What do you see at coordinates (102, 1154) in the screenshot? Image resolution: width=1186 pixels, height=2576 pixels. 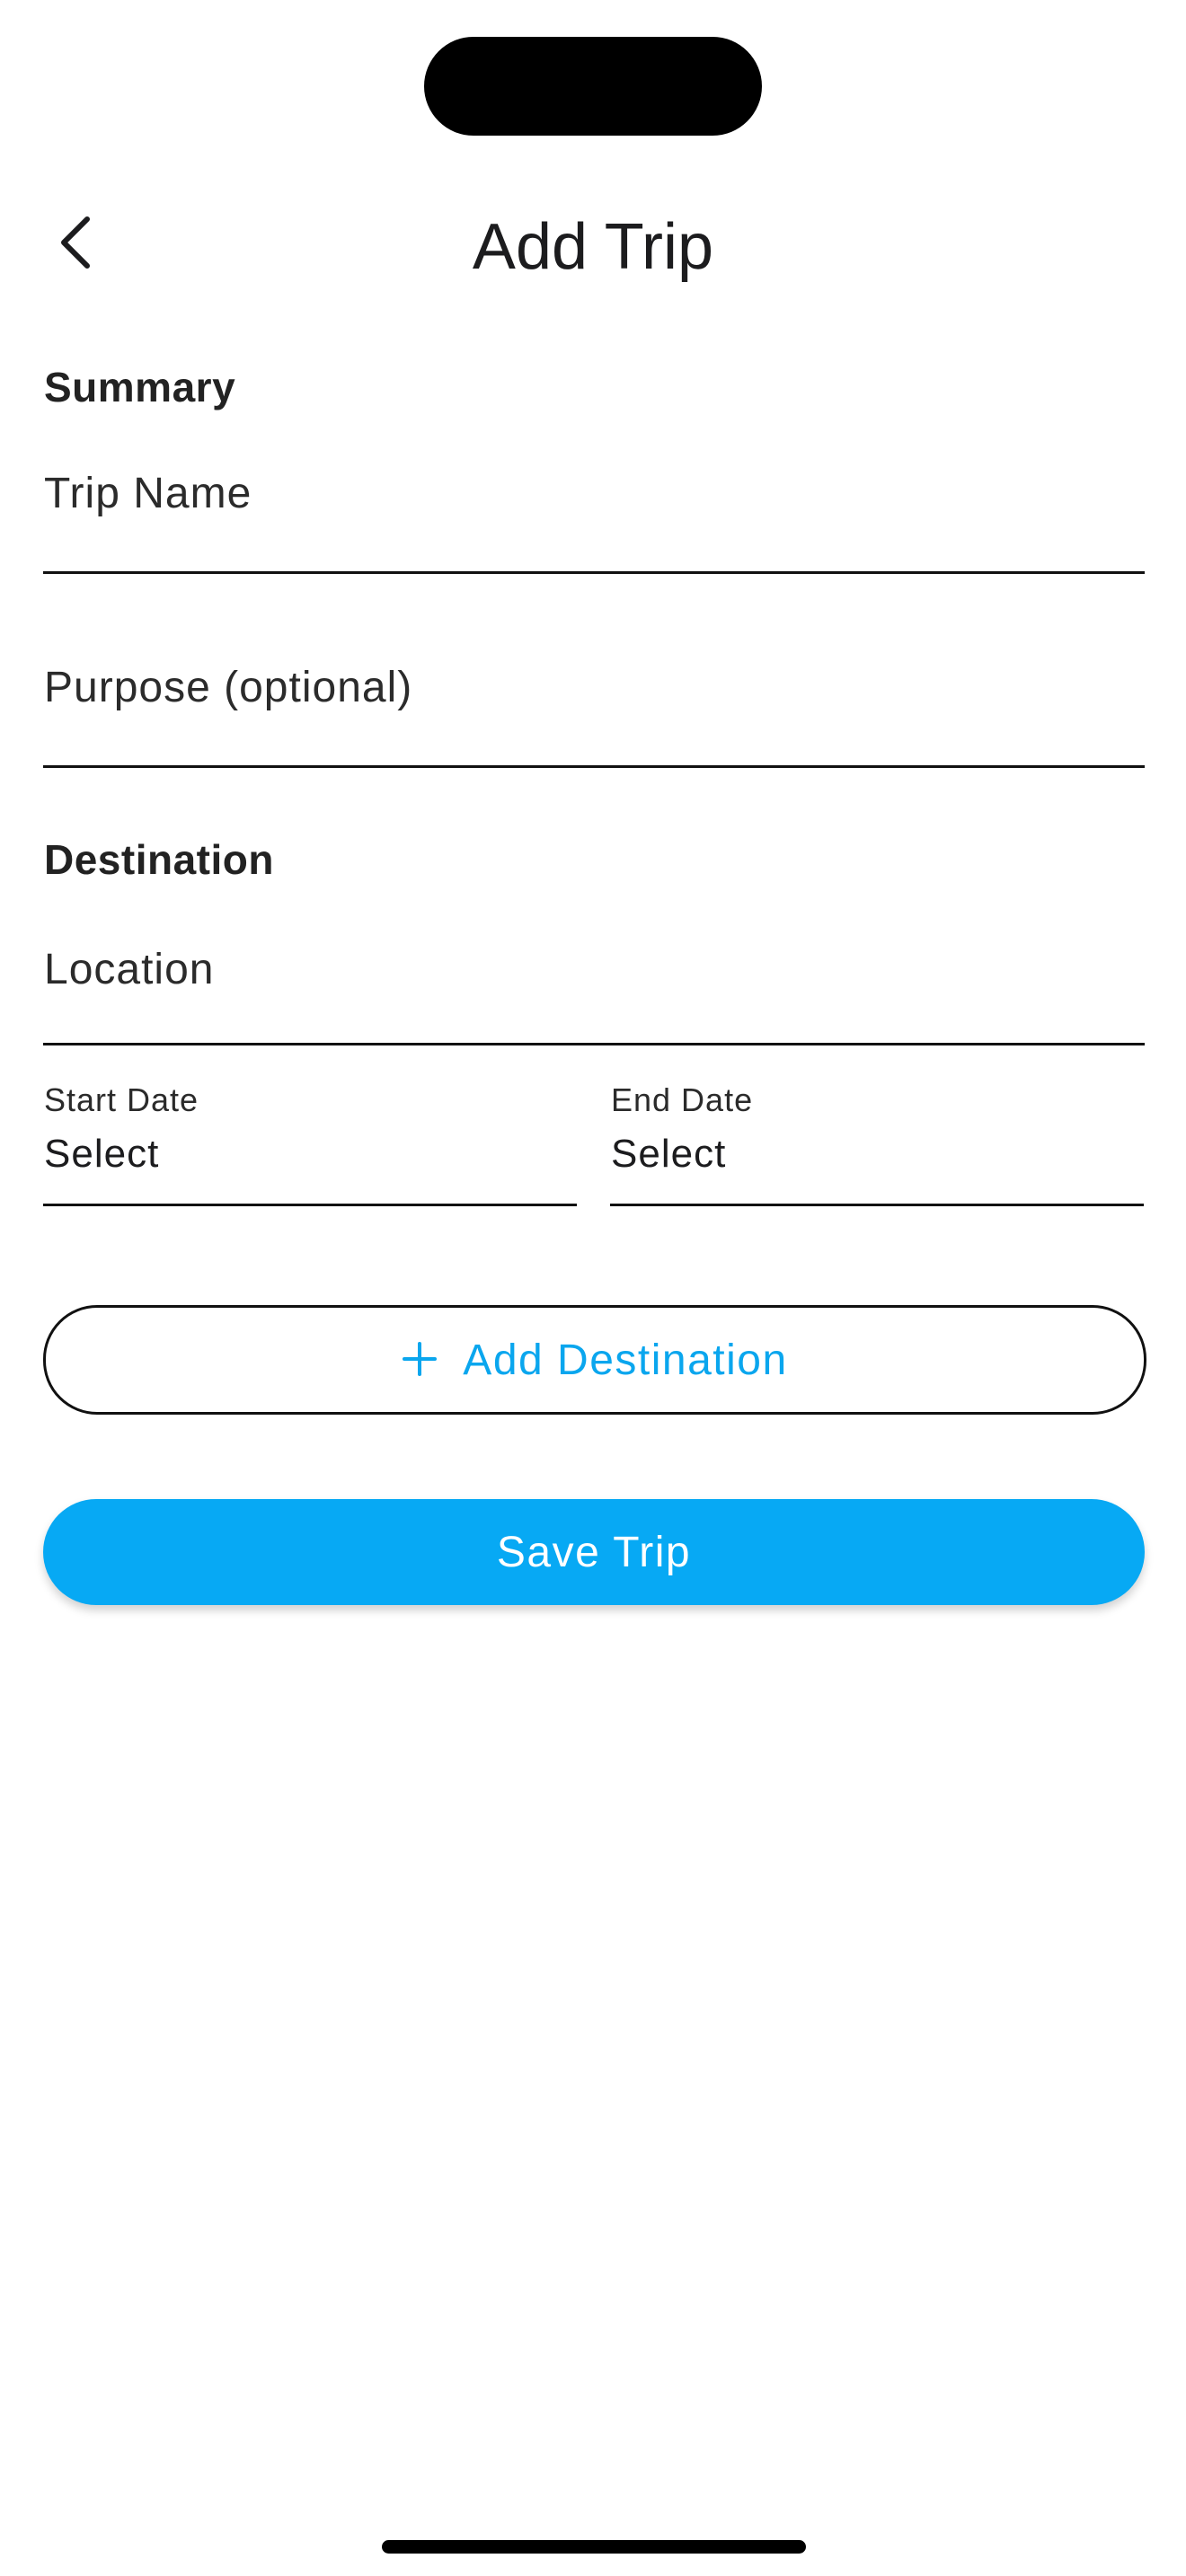 I see `start-date-value: Select` at bounding box center [102, 1154].